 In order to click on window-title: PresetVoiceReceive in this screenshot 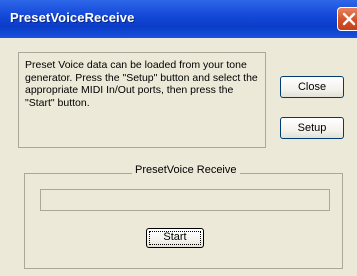, I will do `click(72, 17)`.